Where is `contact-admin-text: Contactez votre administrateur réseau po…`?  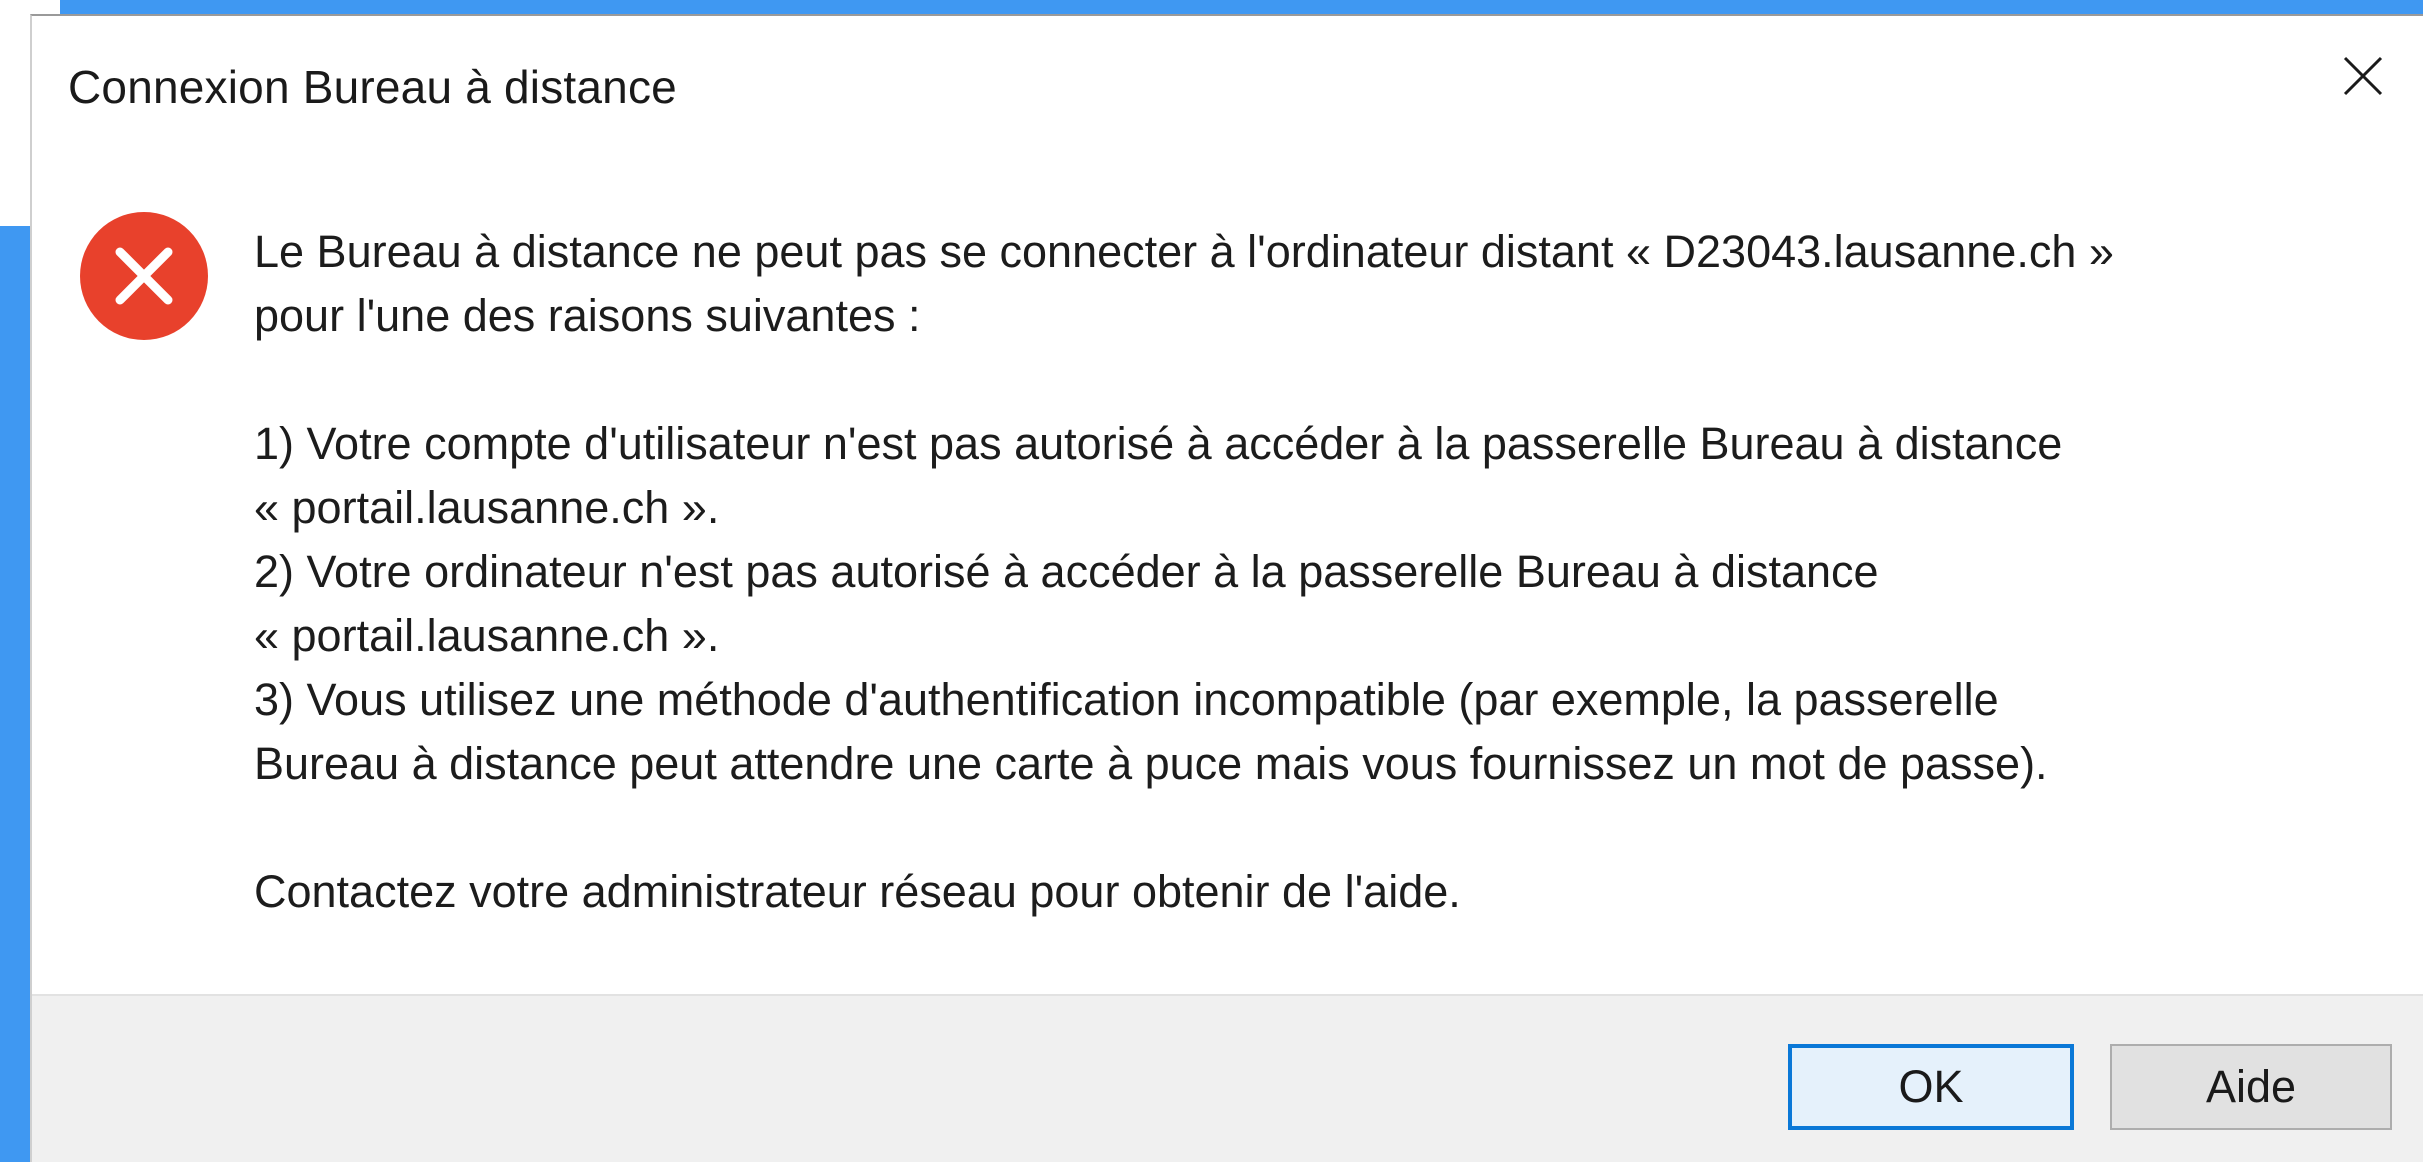
contact-admin-text: Contactez votre administrateur réseau po… is located at coordinates (857, 891).